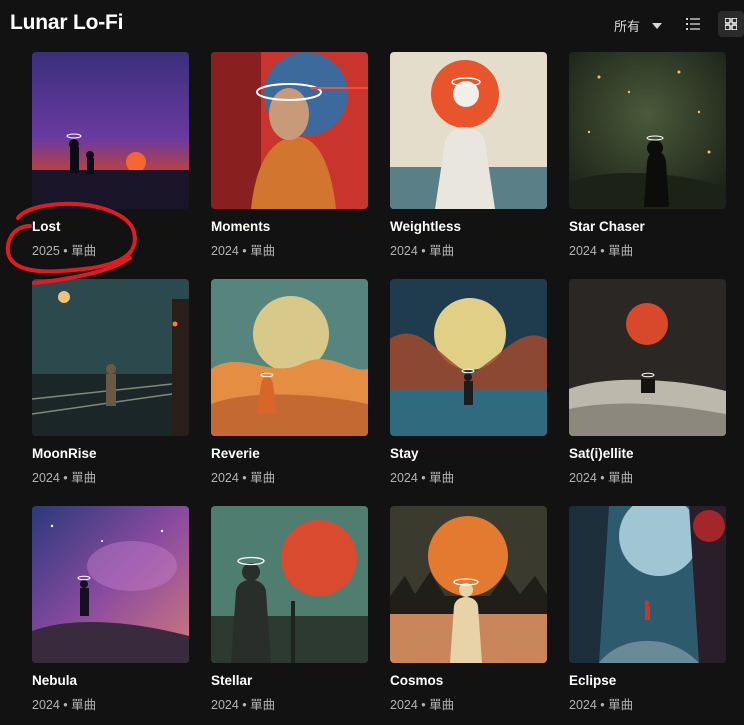 The width and height of the screenshot is (744, 725). What do you see at coordinates (426, 226) in the screenshot?
I see `album-title: Weightless` at bounding box center [426, 226].